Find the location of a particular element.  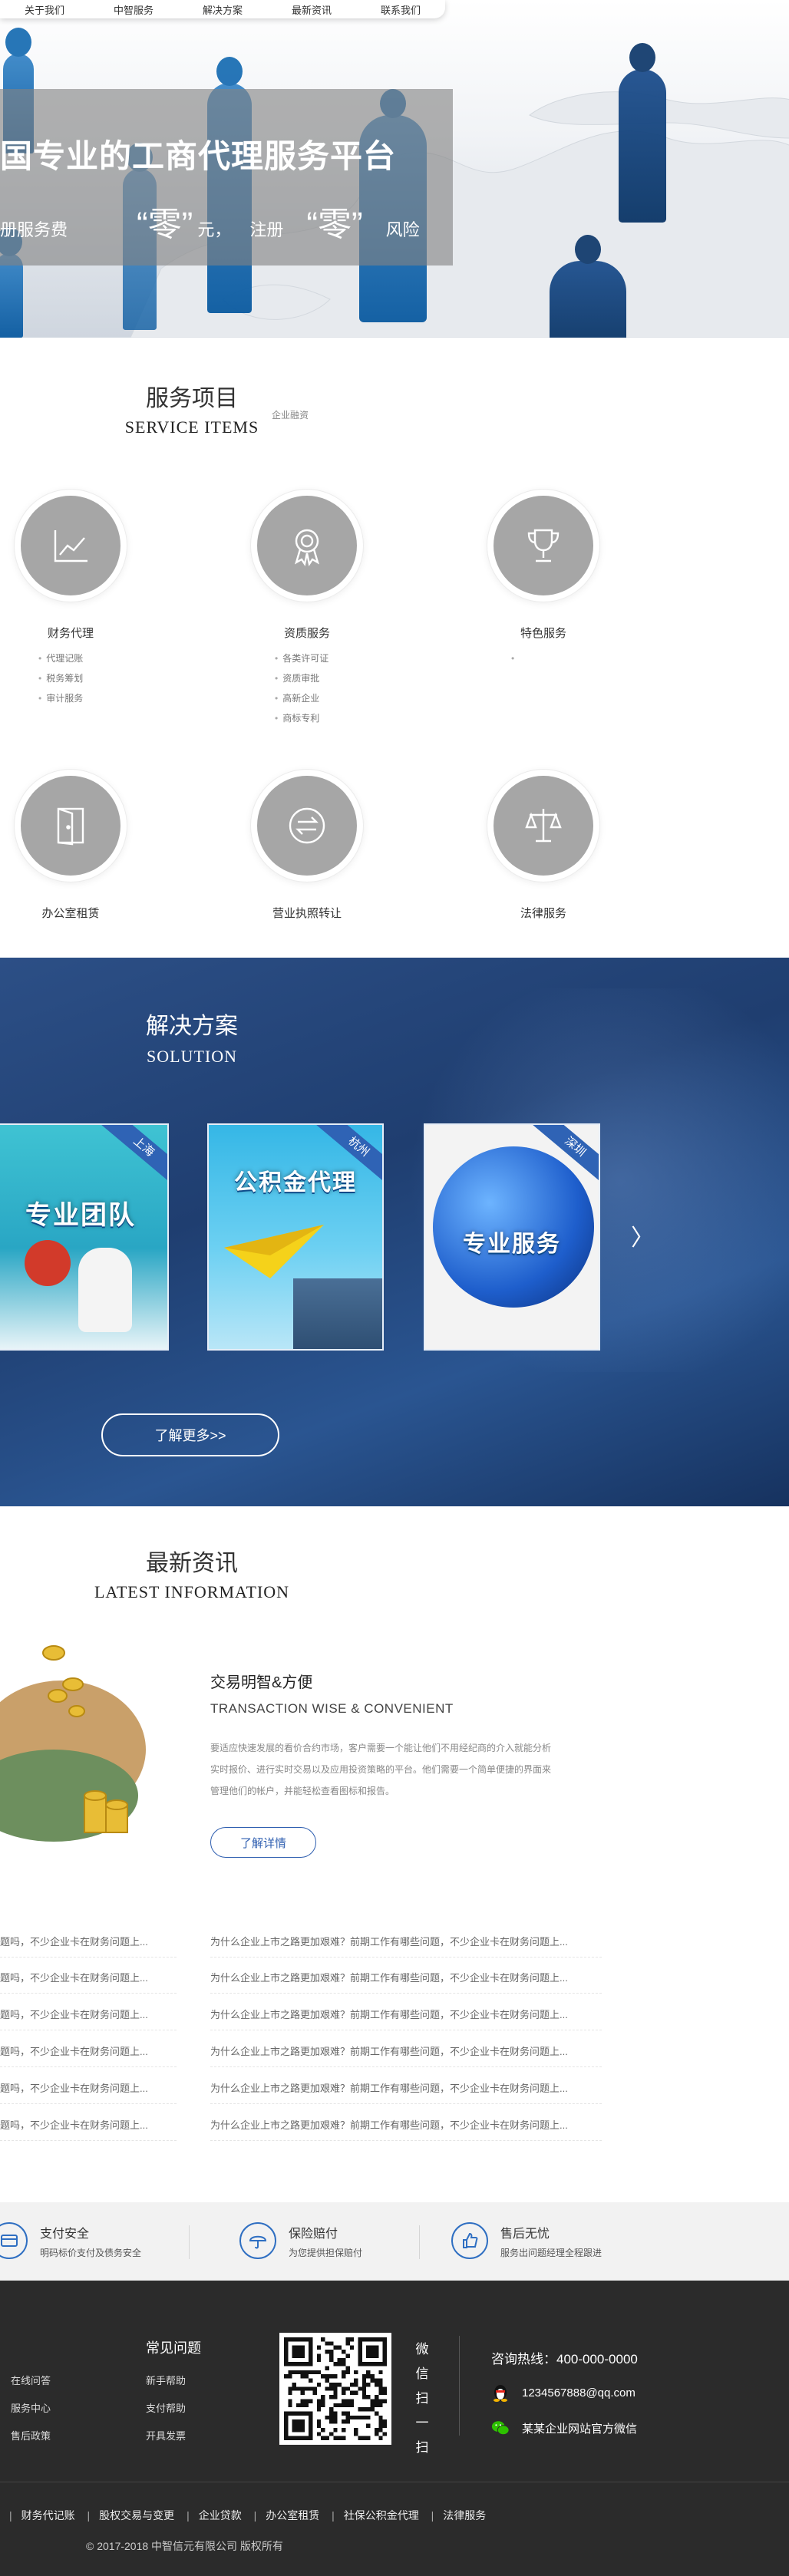

service-name: 特色服务 is located at coordinates (543, 633).